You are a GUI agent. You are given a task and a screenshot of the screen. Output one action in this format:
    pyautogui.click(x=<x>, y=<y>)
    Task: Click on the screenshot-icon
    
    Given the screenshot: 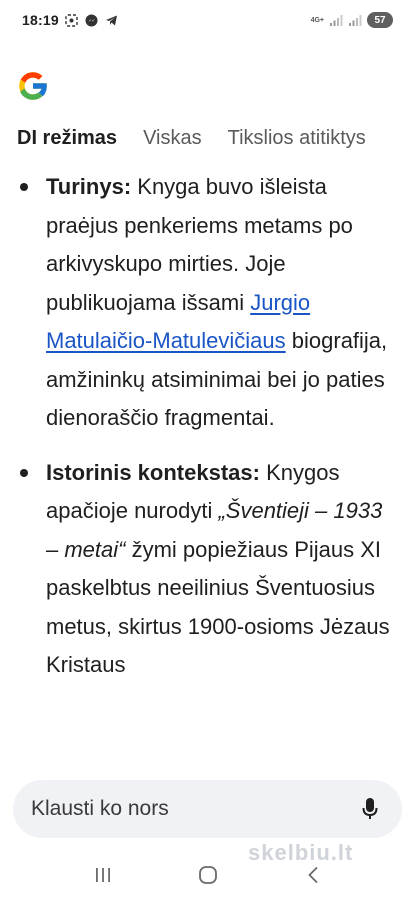 What is the action you would take?
    pyautogui.click(x=72, y=20)
    